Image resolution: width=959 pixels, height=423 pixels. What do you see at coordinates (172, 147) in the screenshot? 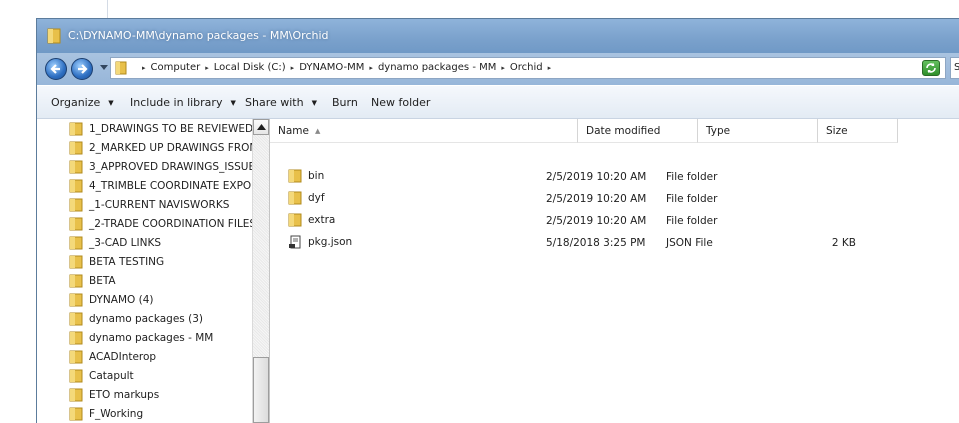
I see `nav-folder-label: 2_MARKED UP DRAWINGS FROM` at bounding box center [172, 147].